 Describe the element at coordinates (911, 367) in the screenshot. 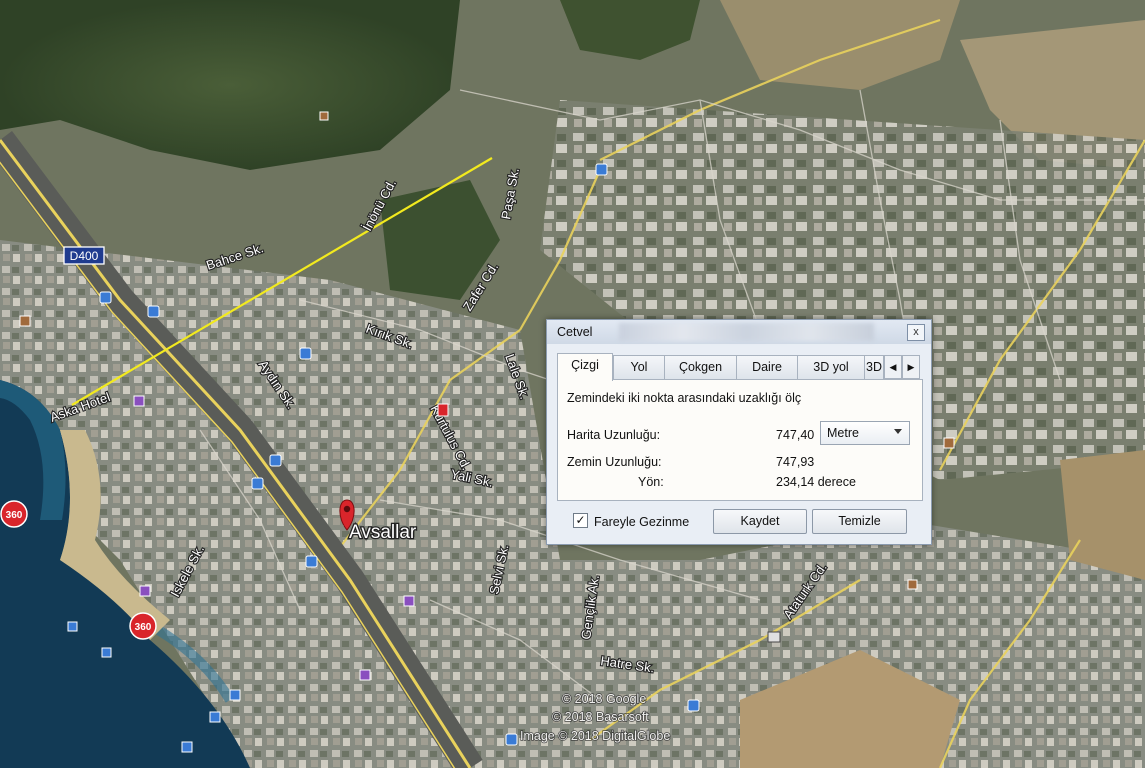

I see `tab-scroll-right-icon: ▶` at that location.